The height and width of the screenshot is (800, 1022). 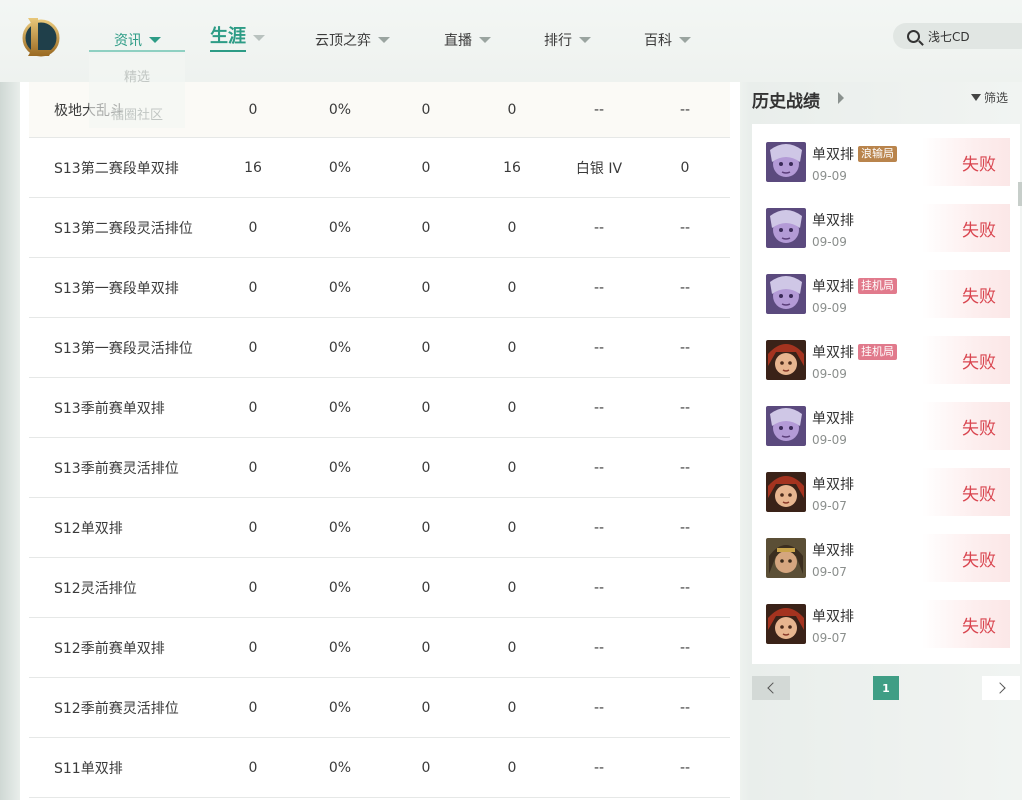 I want to click on page-number-current: 1, so click(x=886, y=688).